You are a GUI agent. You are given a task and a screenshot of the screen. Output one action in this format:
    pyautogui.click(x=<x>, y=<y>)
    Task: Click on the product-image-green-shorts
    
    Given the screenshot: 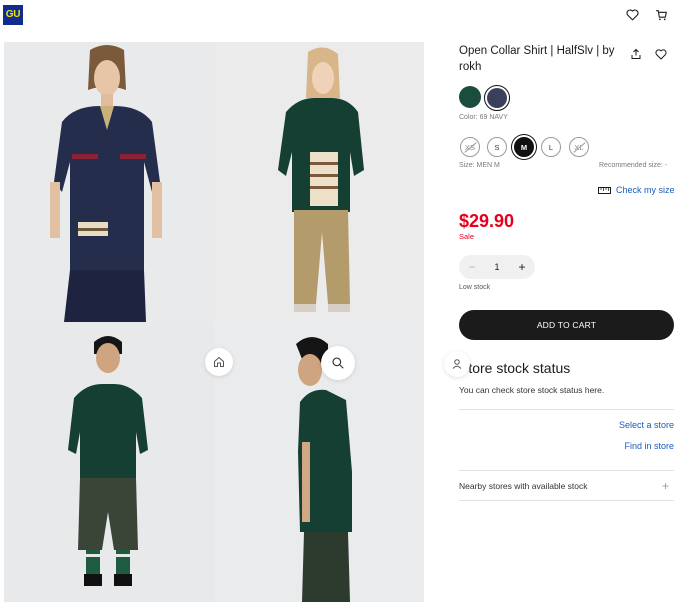 What is the action you would take?
    pyautogui.click(x=109, y=462)
    